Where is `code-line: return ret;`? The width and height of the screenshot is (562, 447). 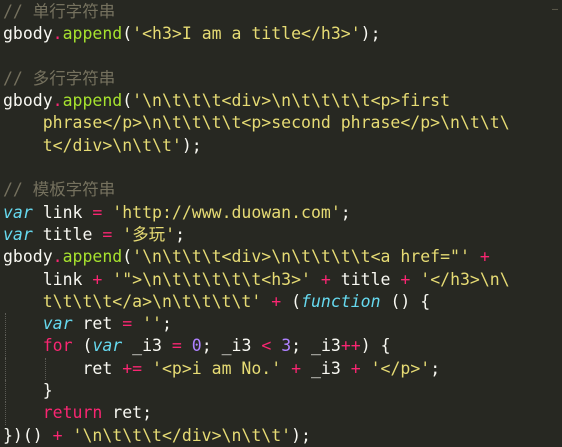
code-line: return ret; is located at coordinates (282, 413).